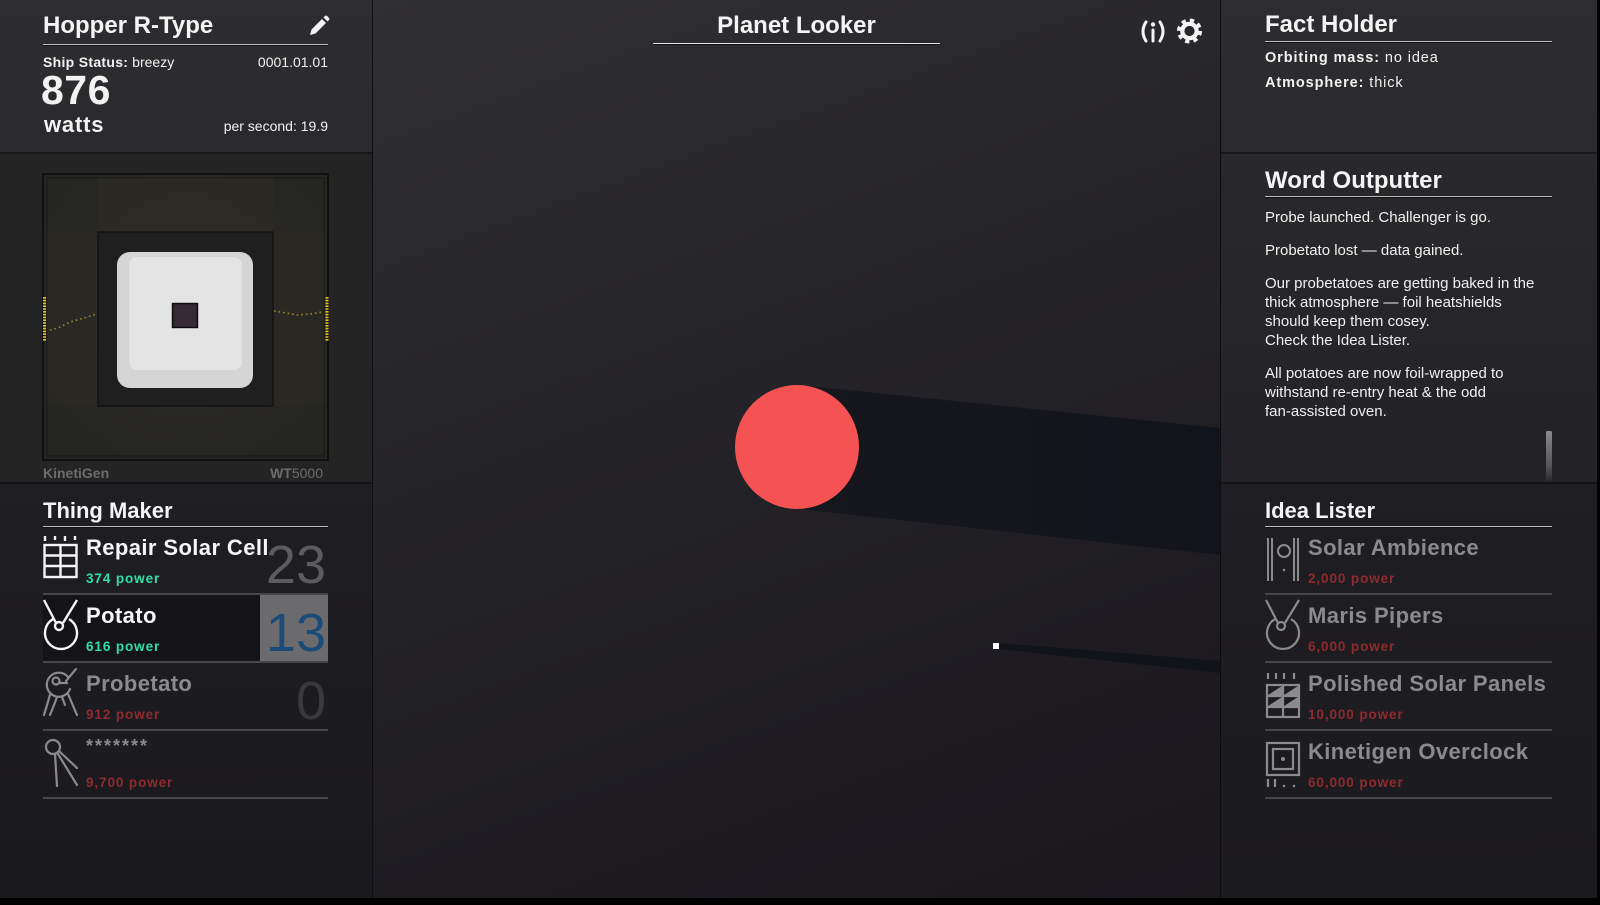 The width and height of the screenshot is (1600, 905). What do you see at coordinates (1418, 751) in the screenshot?
I see `item-name: Kinetigen Overclock` at bounding box center [1418, 751].